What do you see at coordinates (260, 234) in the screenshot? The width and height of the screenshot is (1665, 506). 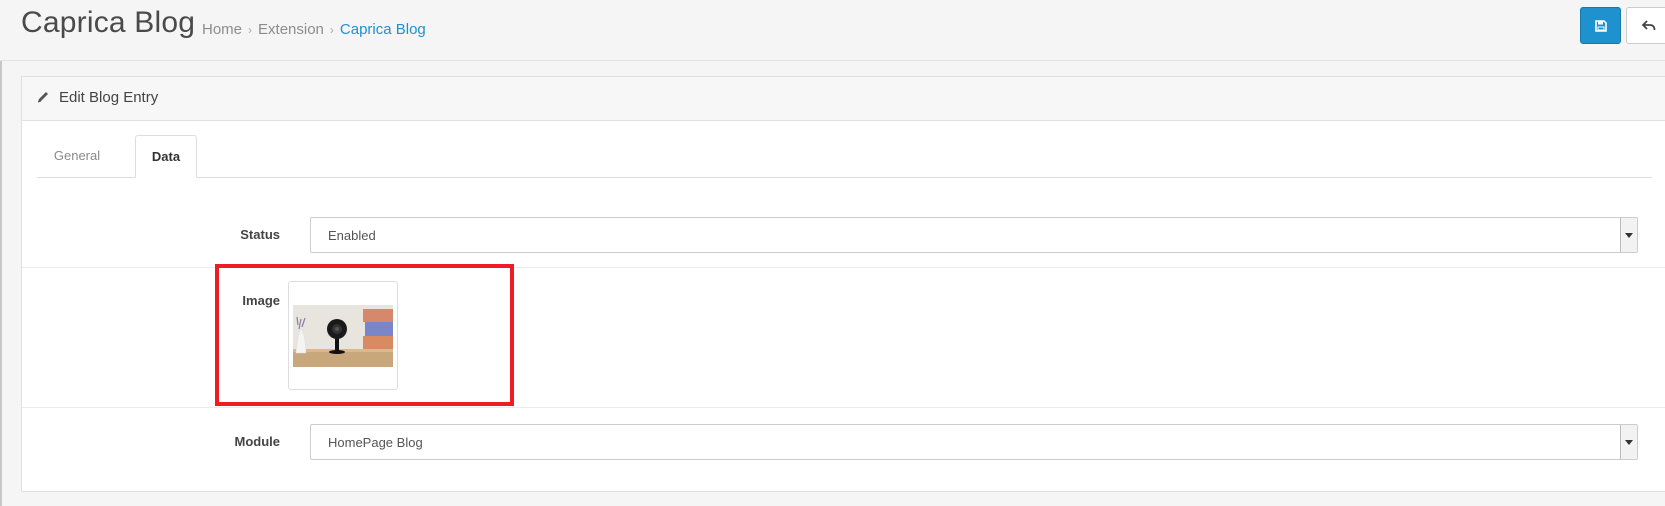 I see `status-label: Status` at bounding box center [260, 234].